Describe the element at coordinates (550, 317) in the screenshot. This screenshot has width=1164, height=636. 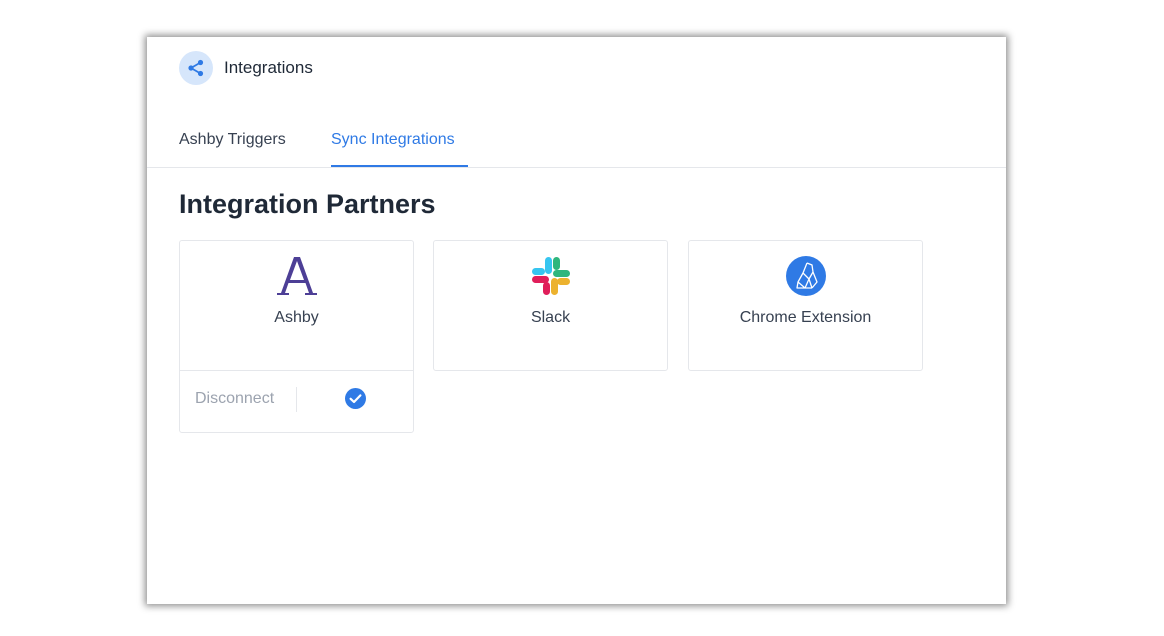
I see `integration-card-name: Slack` at that location.